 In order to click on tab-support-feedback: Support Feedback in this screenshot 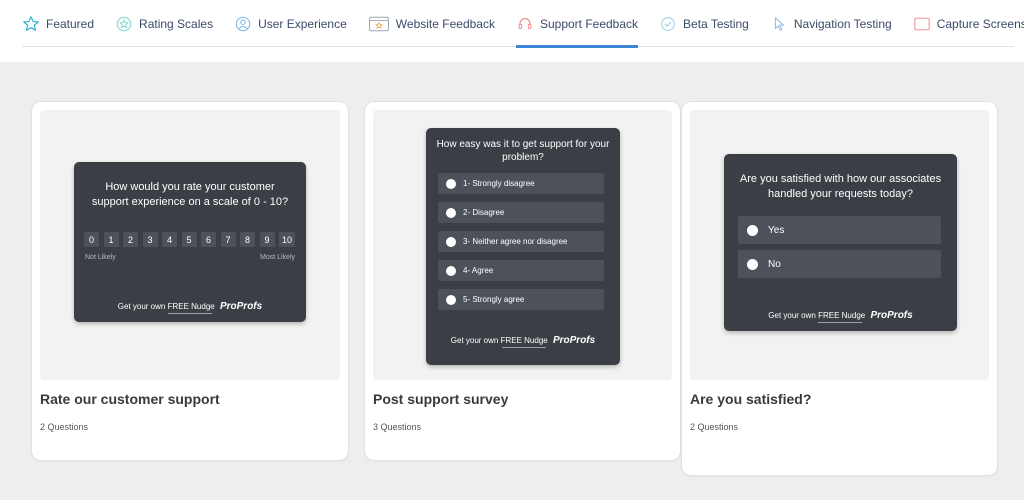, I will do `click(577, 24)`.